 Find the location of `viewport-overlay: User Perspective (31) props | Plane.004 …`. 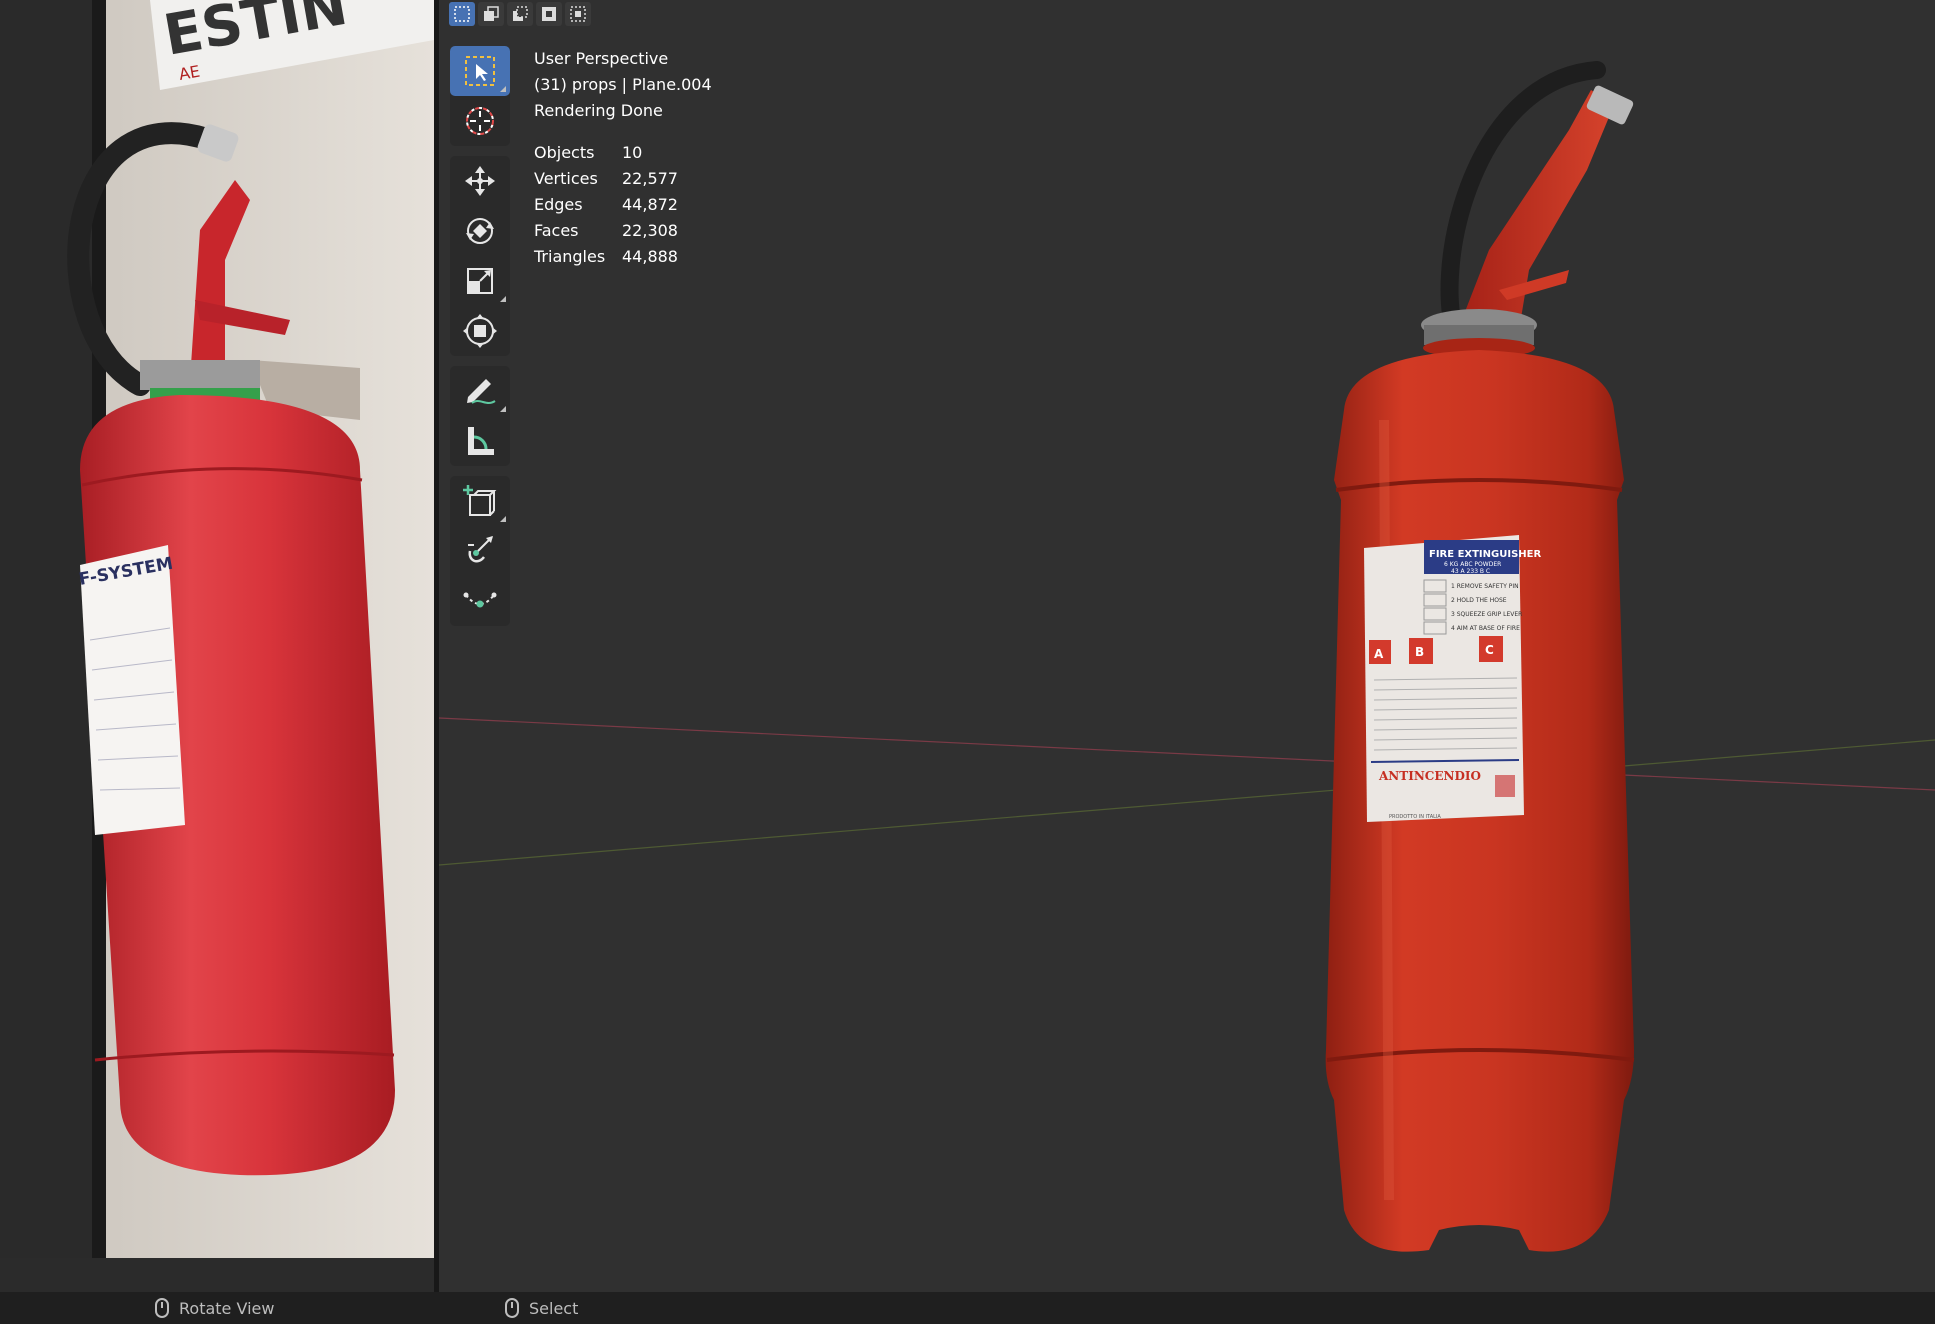

viewport-overlay: User Perspective (31) props | Plane.004 … is located at coordinates (623, 158).